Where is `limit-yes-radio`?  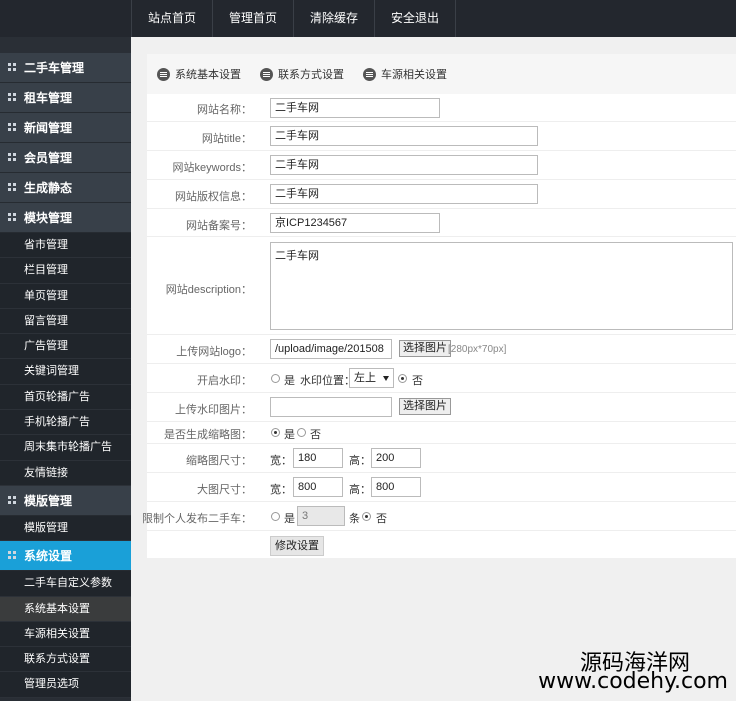
limit-yes-radio is located at coordinates (275, 516).